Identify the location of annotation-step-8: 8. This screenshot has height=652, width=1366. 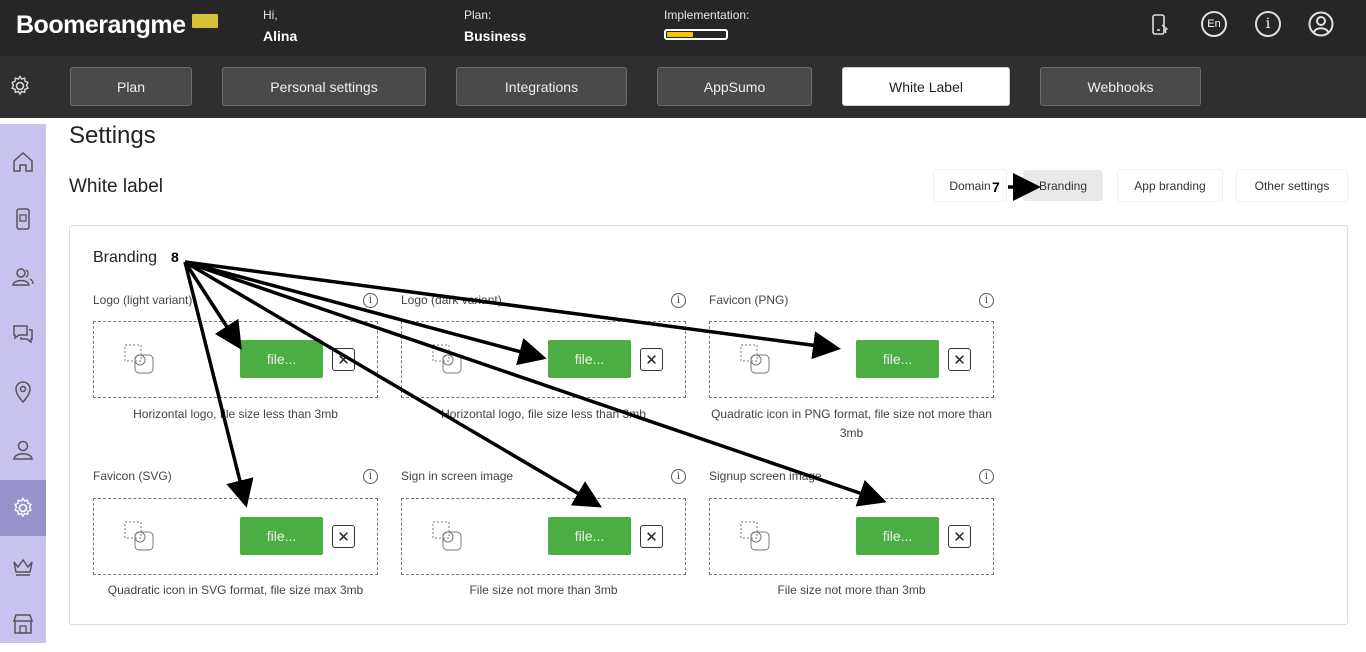
(175, 257).